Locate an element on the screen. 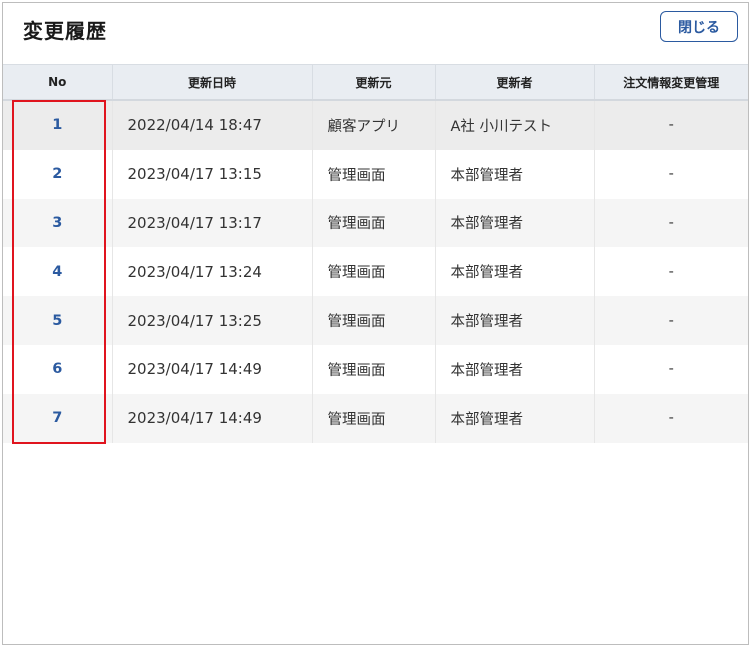  column-header-order-change: 注文情報変更管理 is located at coordinates (671, 82).